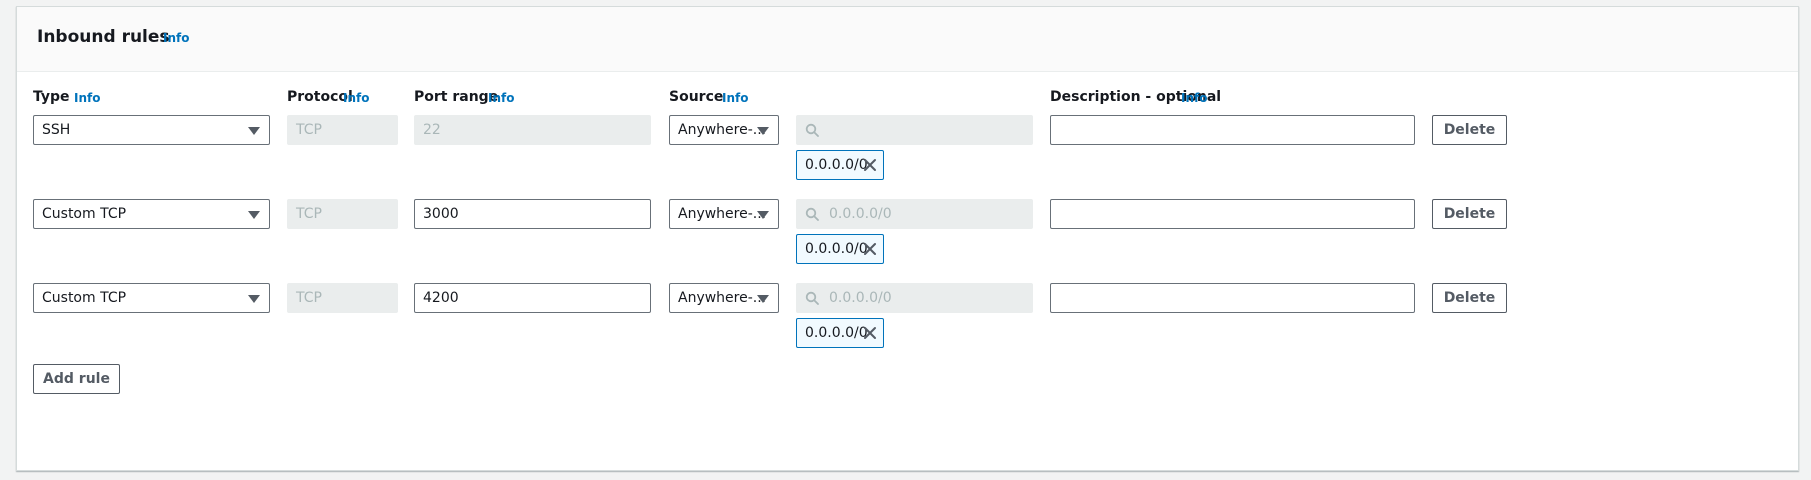  What do you see at coordinates (907, 39) in the screenshot?
I see `panel-header: Inbound rules Info` at bounding box center [907, 39].